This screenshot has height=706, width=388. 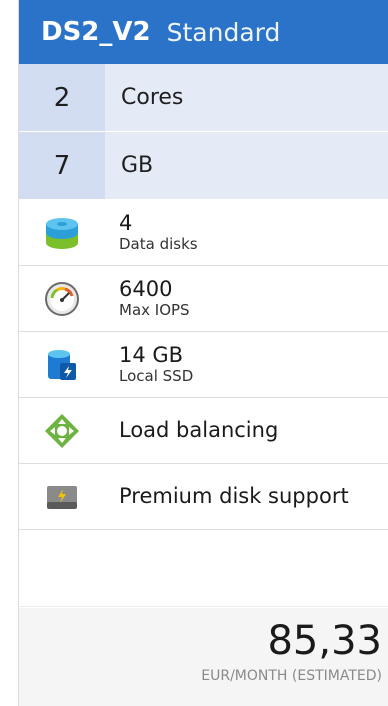 What do you see at coordinates (62, 430) in the screenshot?
I see `load-balancer-icon` at bounding box center [62, 430].